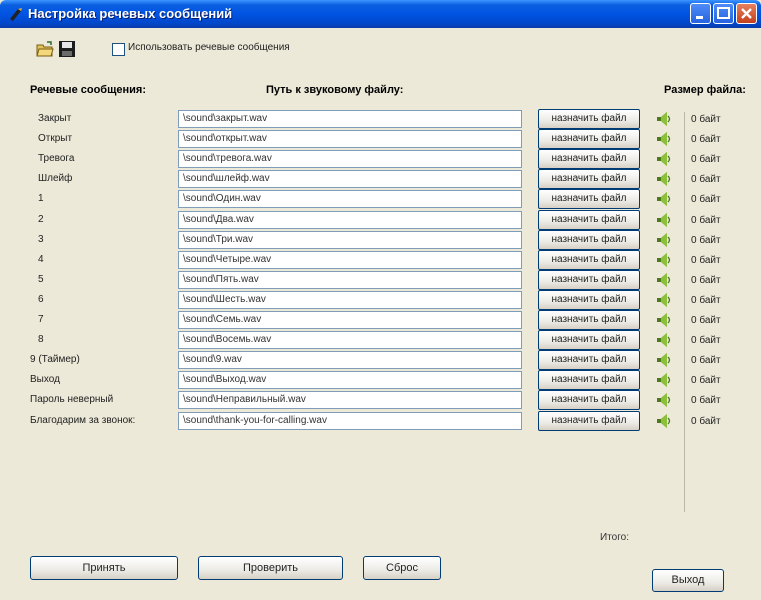 This screenshot has height=600, width=761. Describe the element at coordinates (41, 219) in the screenshot. I see `message-label: 2` at that location.